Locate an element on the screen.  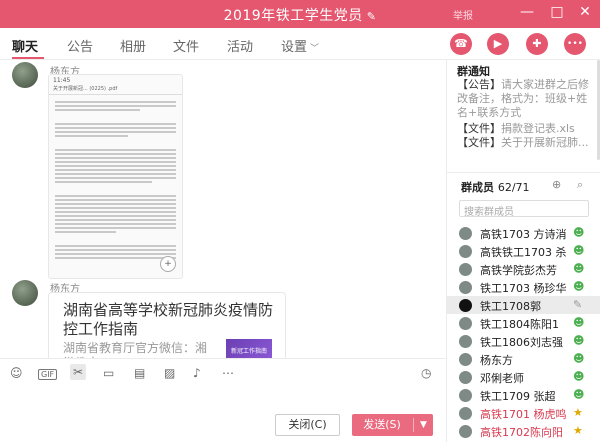
bell-icon: ♪ is located at coordinates (197, 373).